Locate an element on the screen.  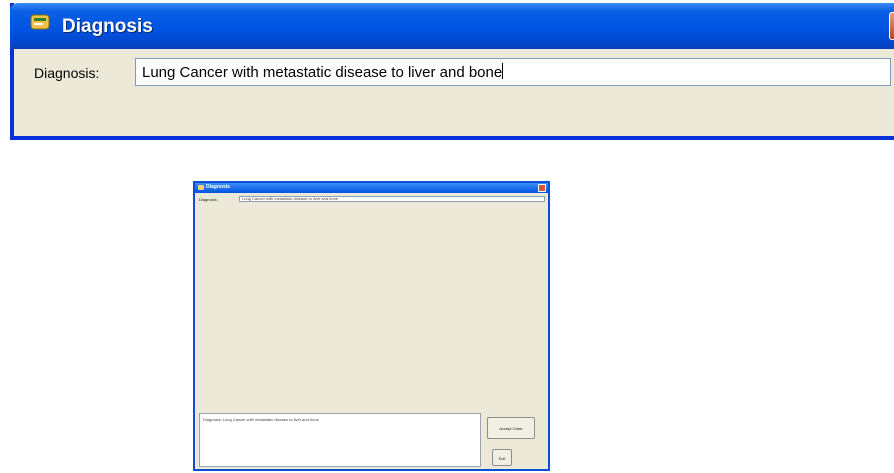
diagnosis-label: Diagnosis: is located at coordinates (67, 73).